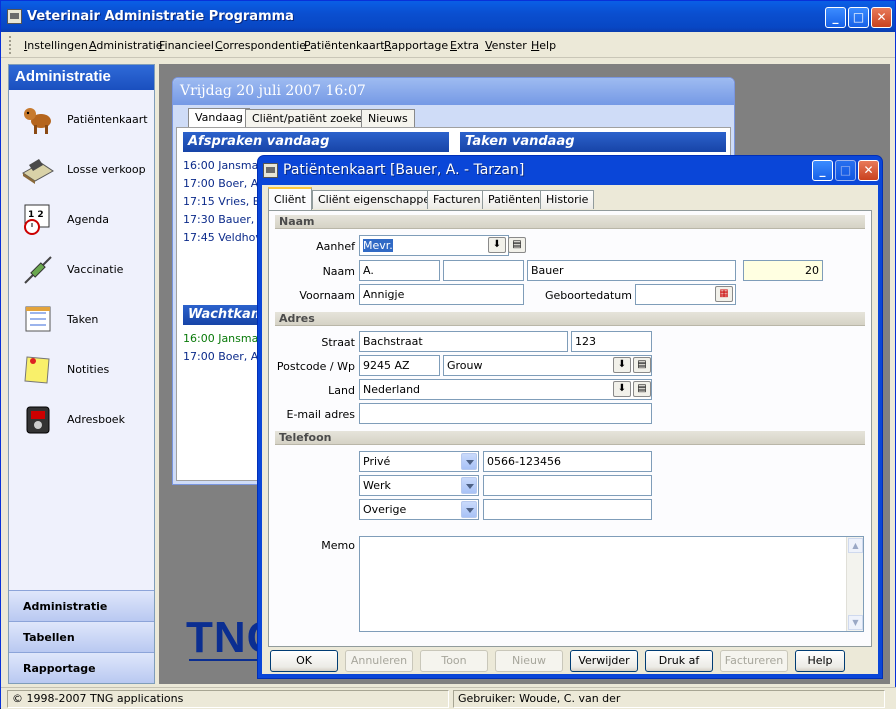 The image size is (896, 709). I want to click on initials-field: A., so click(399, 270).